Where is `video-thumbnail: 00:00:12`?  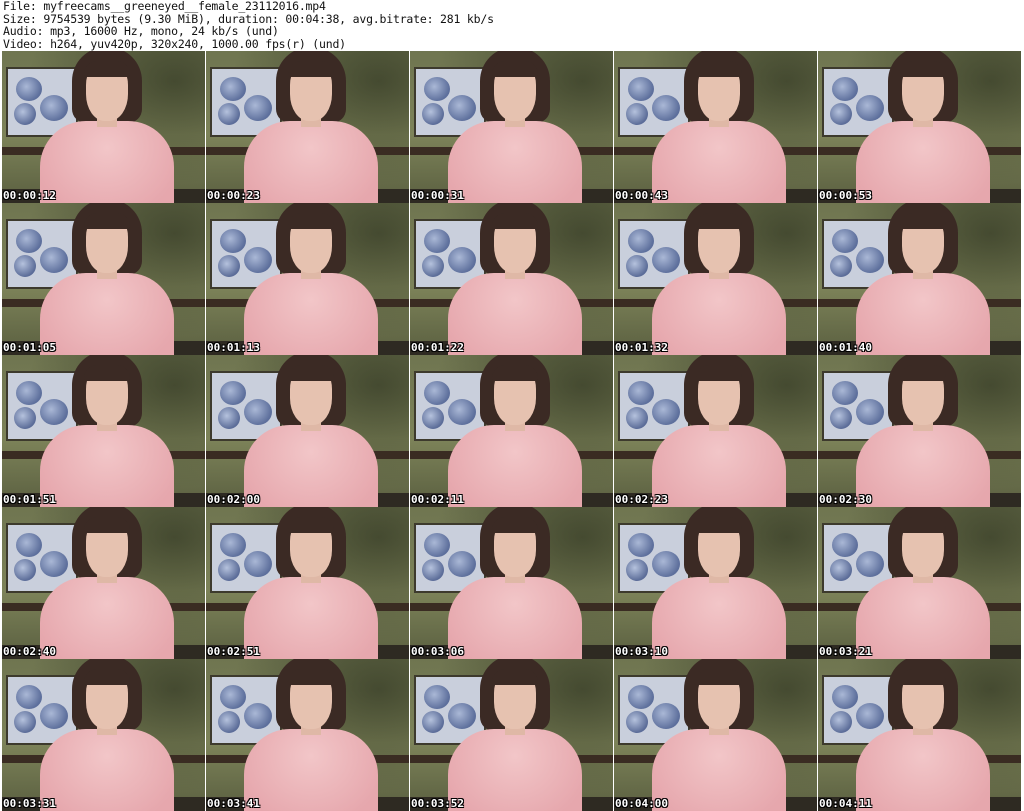
video-thumbnail: 00:00:12 is located at coordinates (103, 127).